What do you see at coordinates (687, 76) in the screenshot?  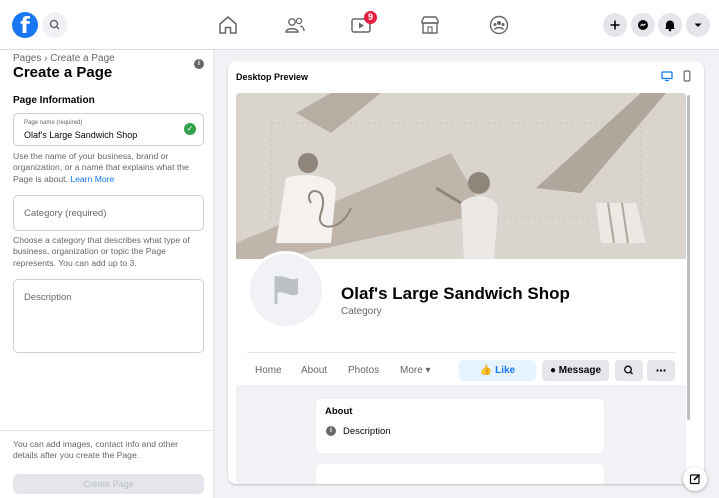 I see `mobile-icon` at bounding box center [687, 76].